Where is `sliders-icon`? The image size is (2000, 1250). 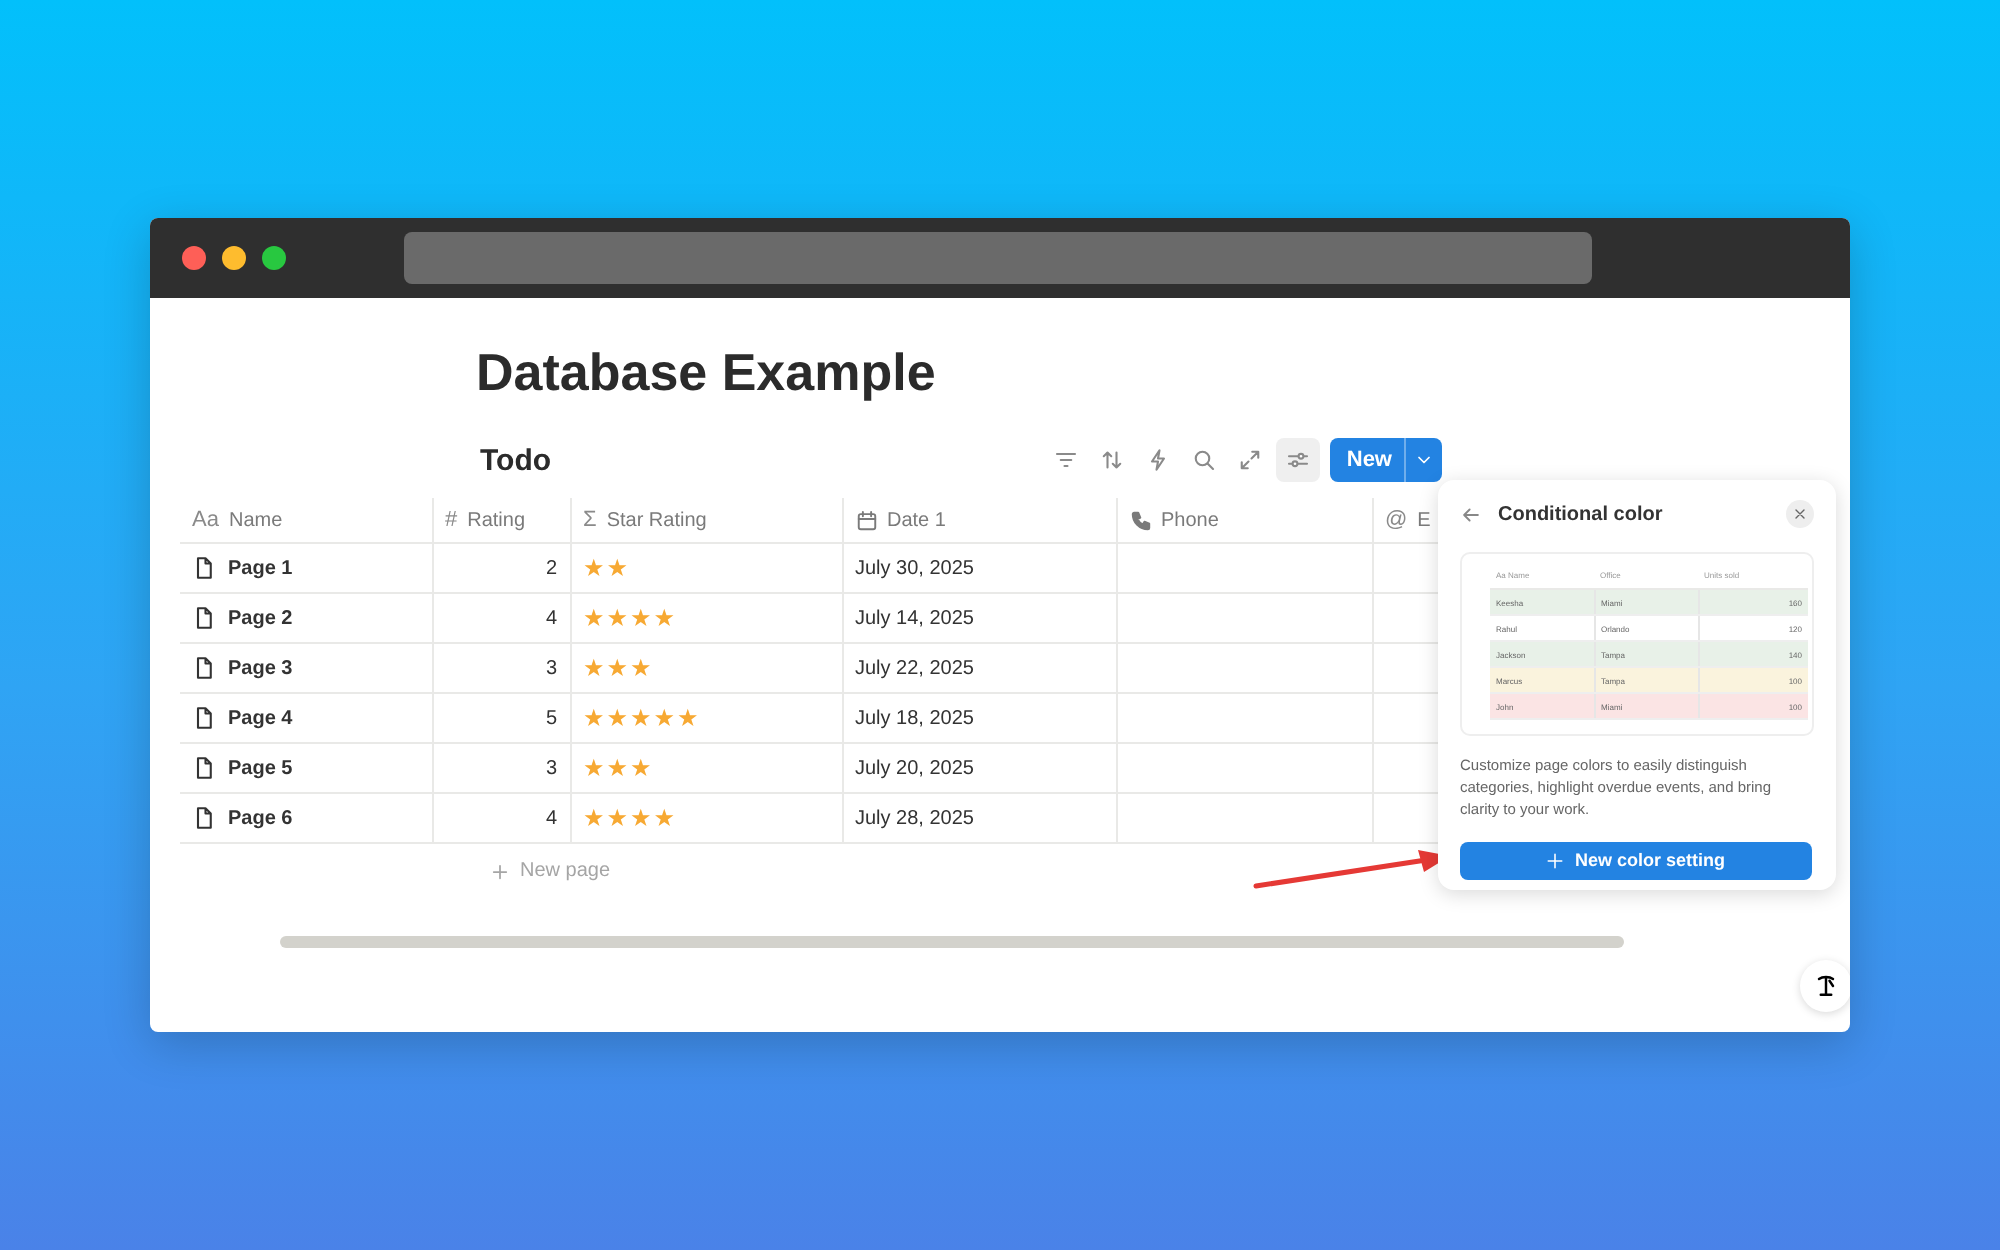 sliders-icon is located at coordinates (1298, 460).